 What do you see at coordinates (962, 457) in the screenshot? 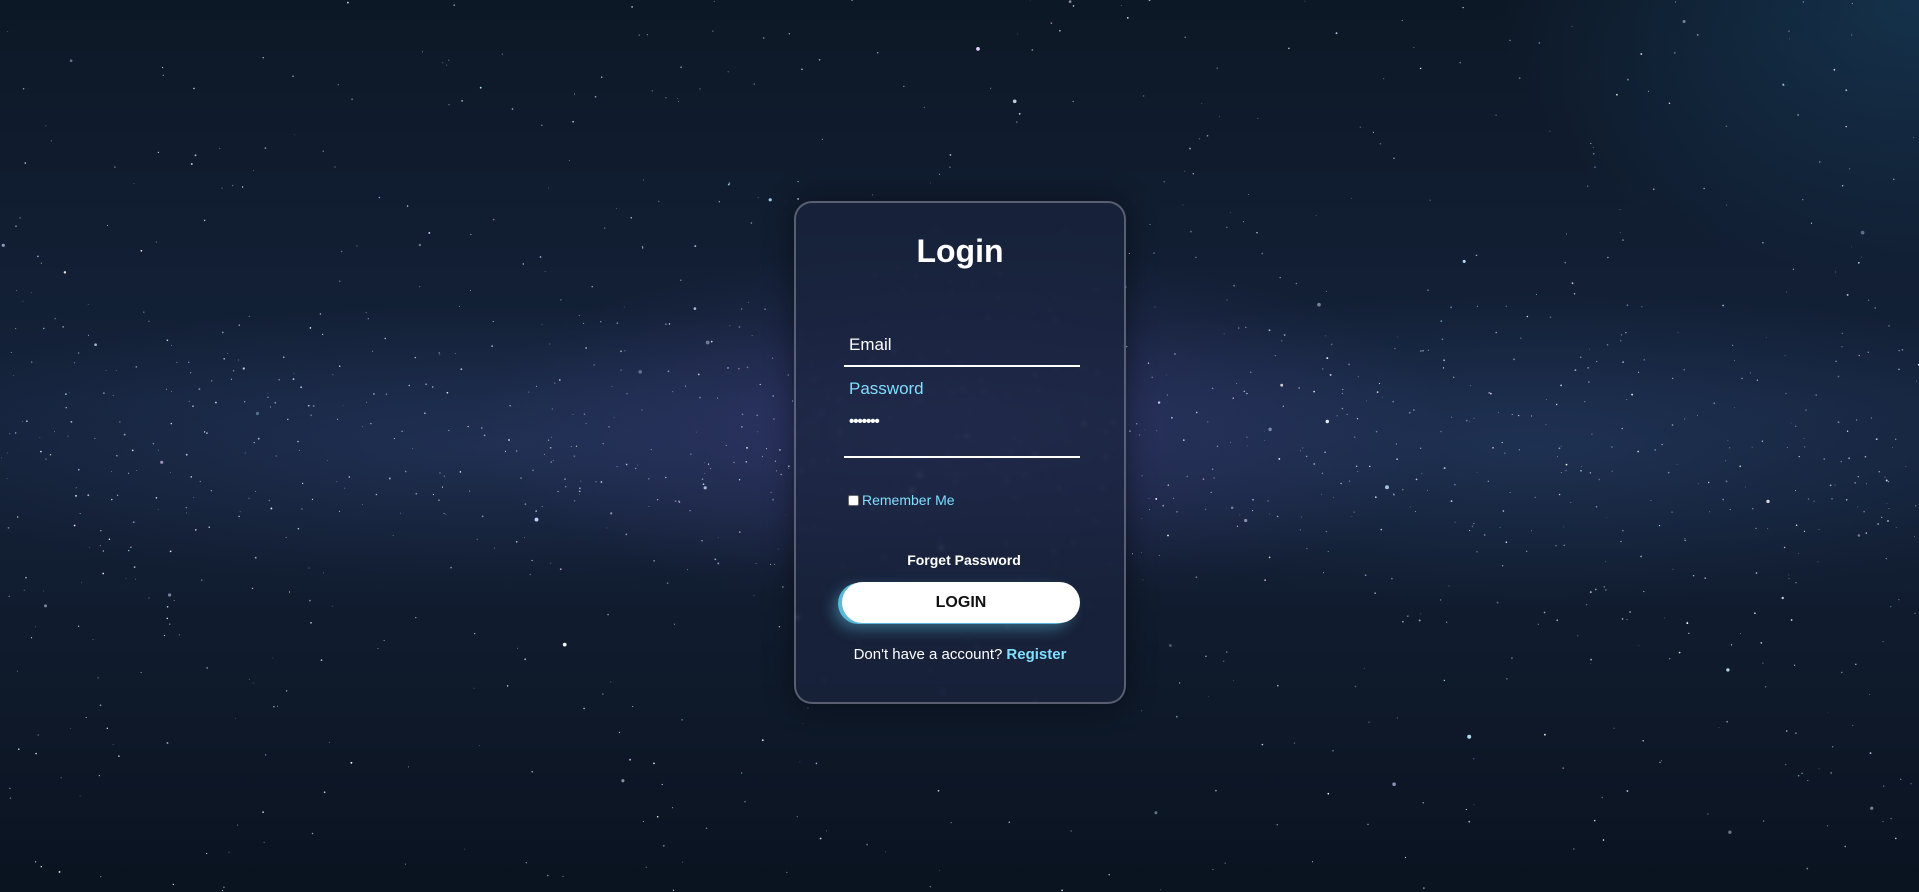
I see `password-underline` at bounding box center [962, 457].